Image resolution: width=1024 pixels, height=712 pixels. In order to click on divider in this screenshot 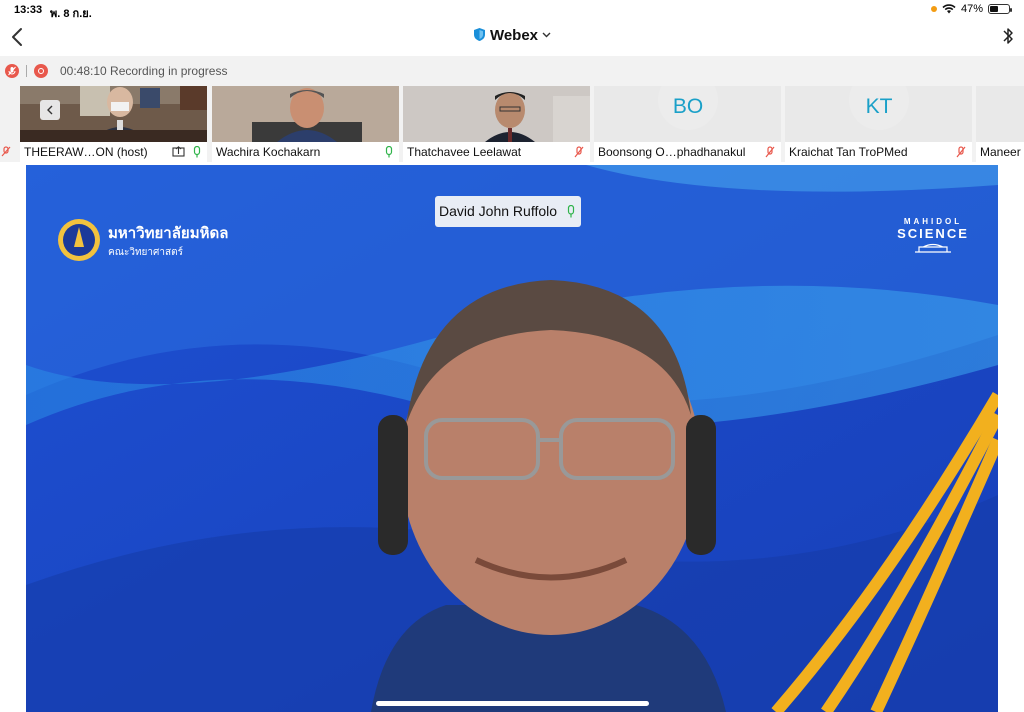, I will do `click(26, 71)`.